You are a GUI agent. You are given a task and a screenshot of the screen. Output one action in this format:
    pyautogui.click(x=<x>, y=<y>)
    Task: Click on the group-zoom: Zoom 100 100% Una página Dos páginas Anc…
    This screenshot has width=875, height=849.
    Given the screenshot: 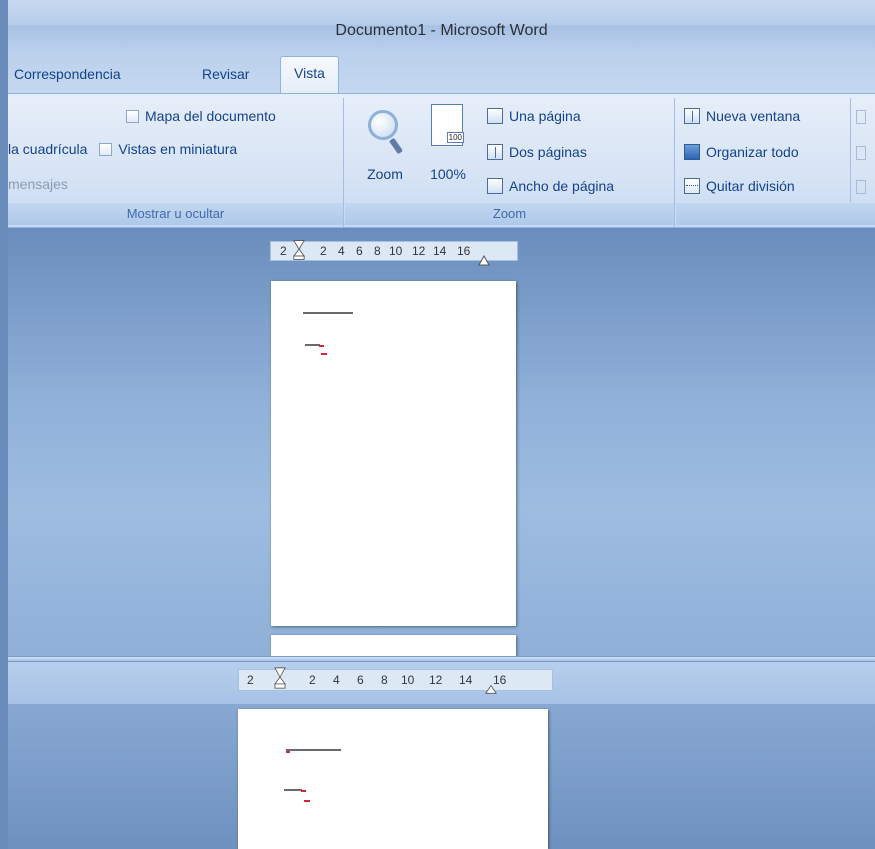 What is the action you would take?
    pyautogui.click(x=510, y=162)
    